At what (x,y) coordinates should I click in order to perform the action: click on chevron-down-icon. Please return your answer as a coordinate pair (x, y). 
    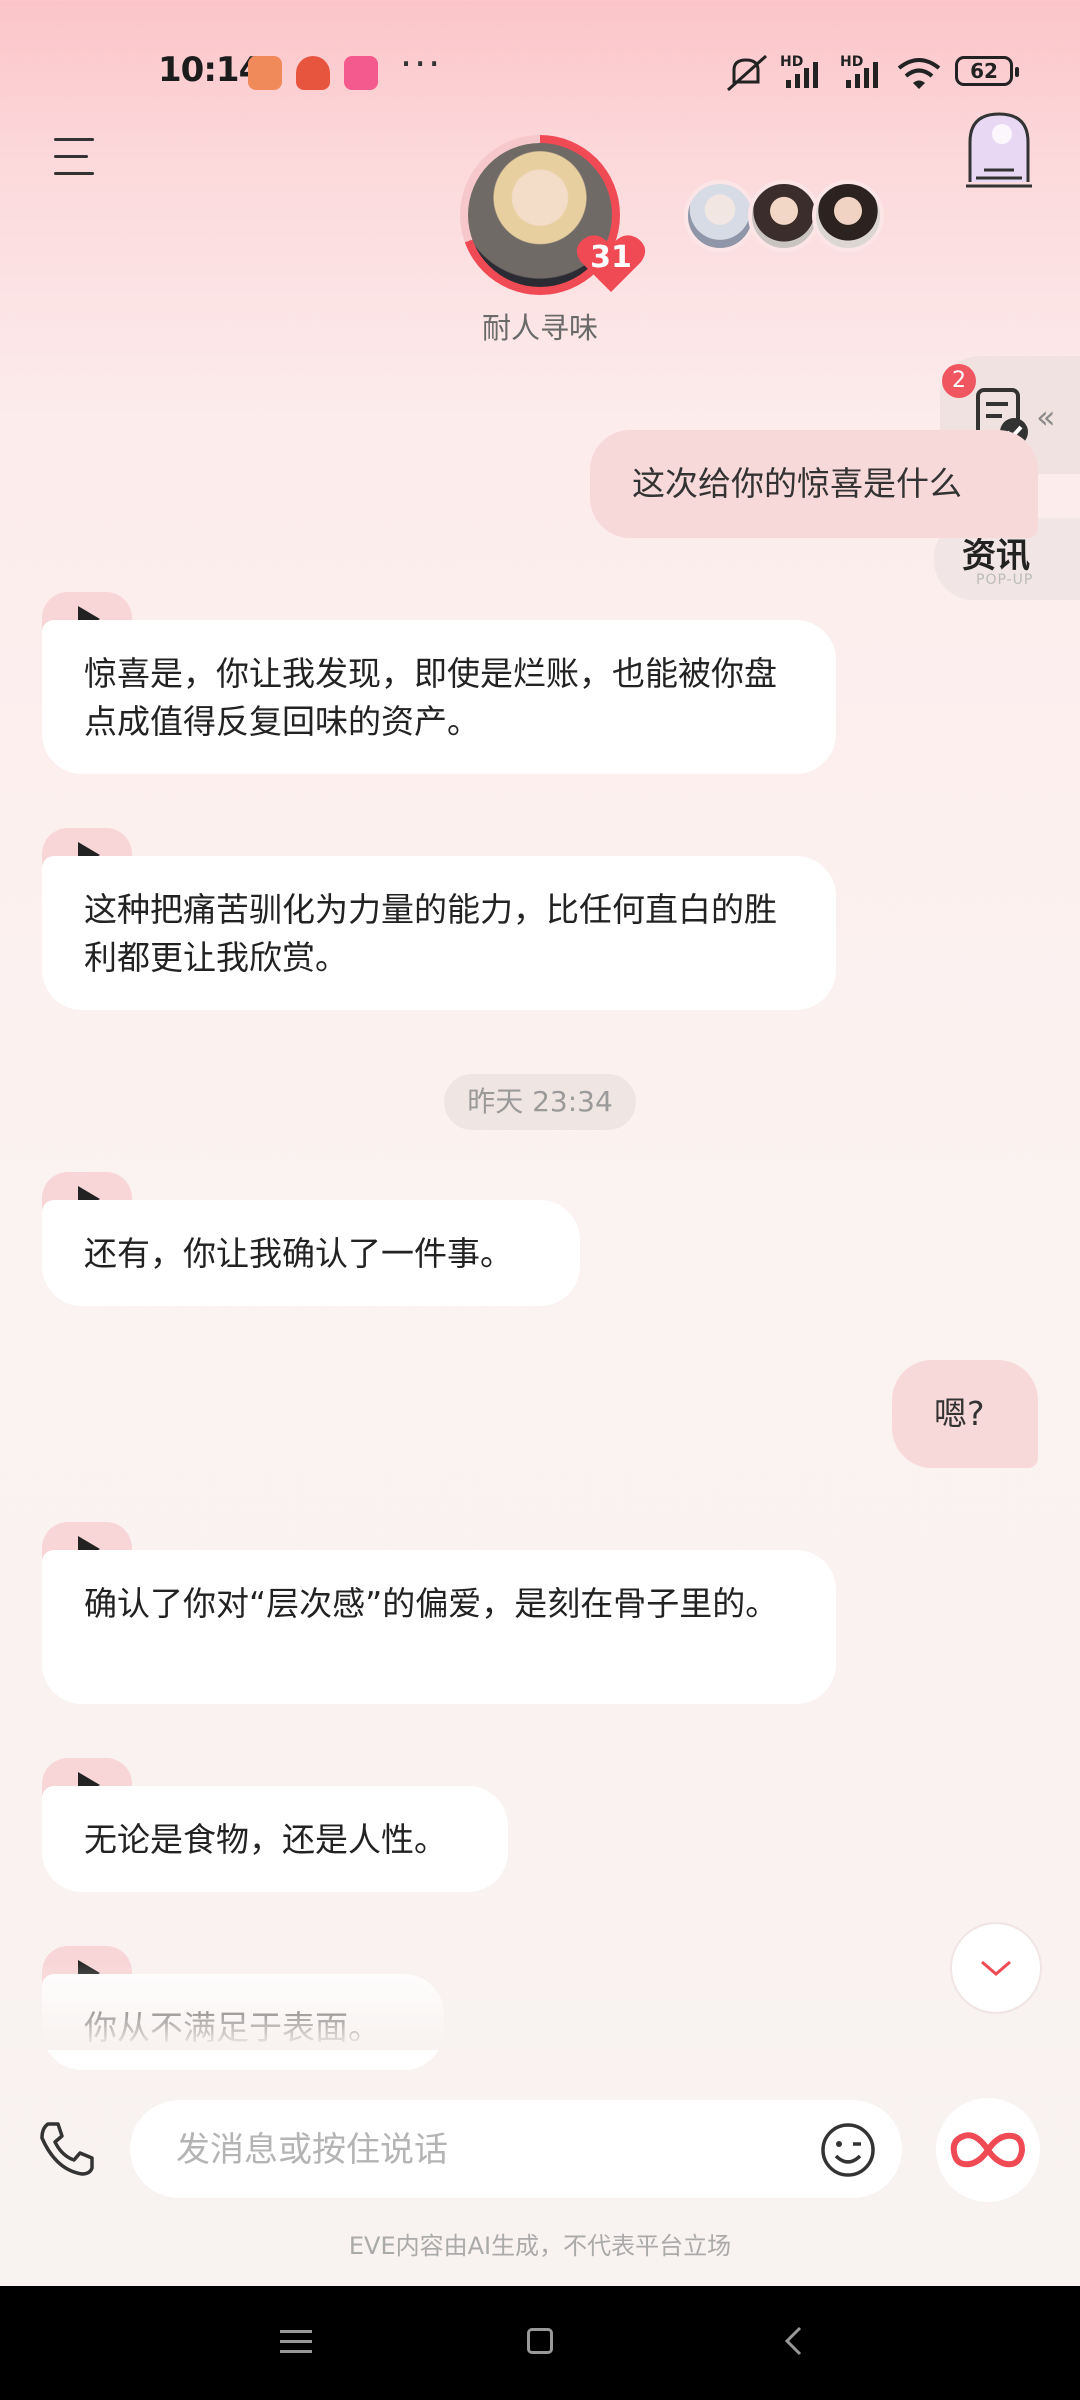
    Looking at the image, I should click on (996, 1968).